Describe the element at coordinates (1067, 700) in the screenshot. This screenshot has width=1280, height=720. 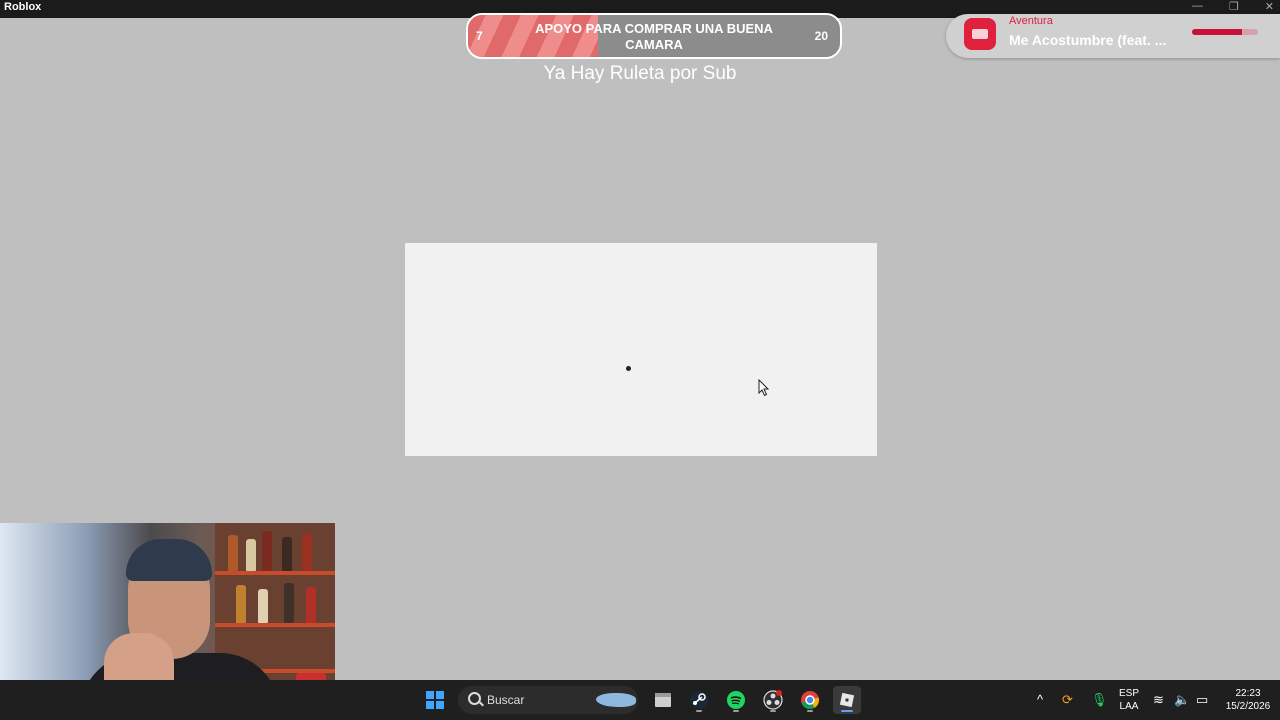
I see `sync-icon: ⟳` at that location.